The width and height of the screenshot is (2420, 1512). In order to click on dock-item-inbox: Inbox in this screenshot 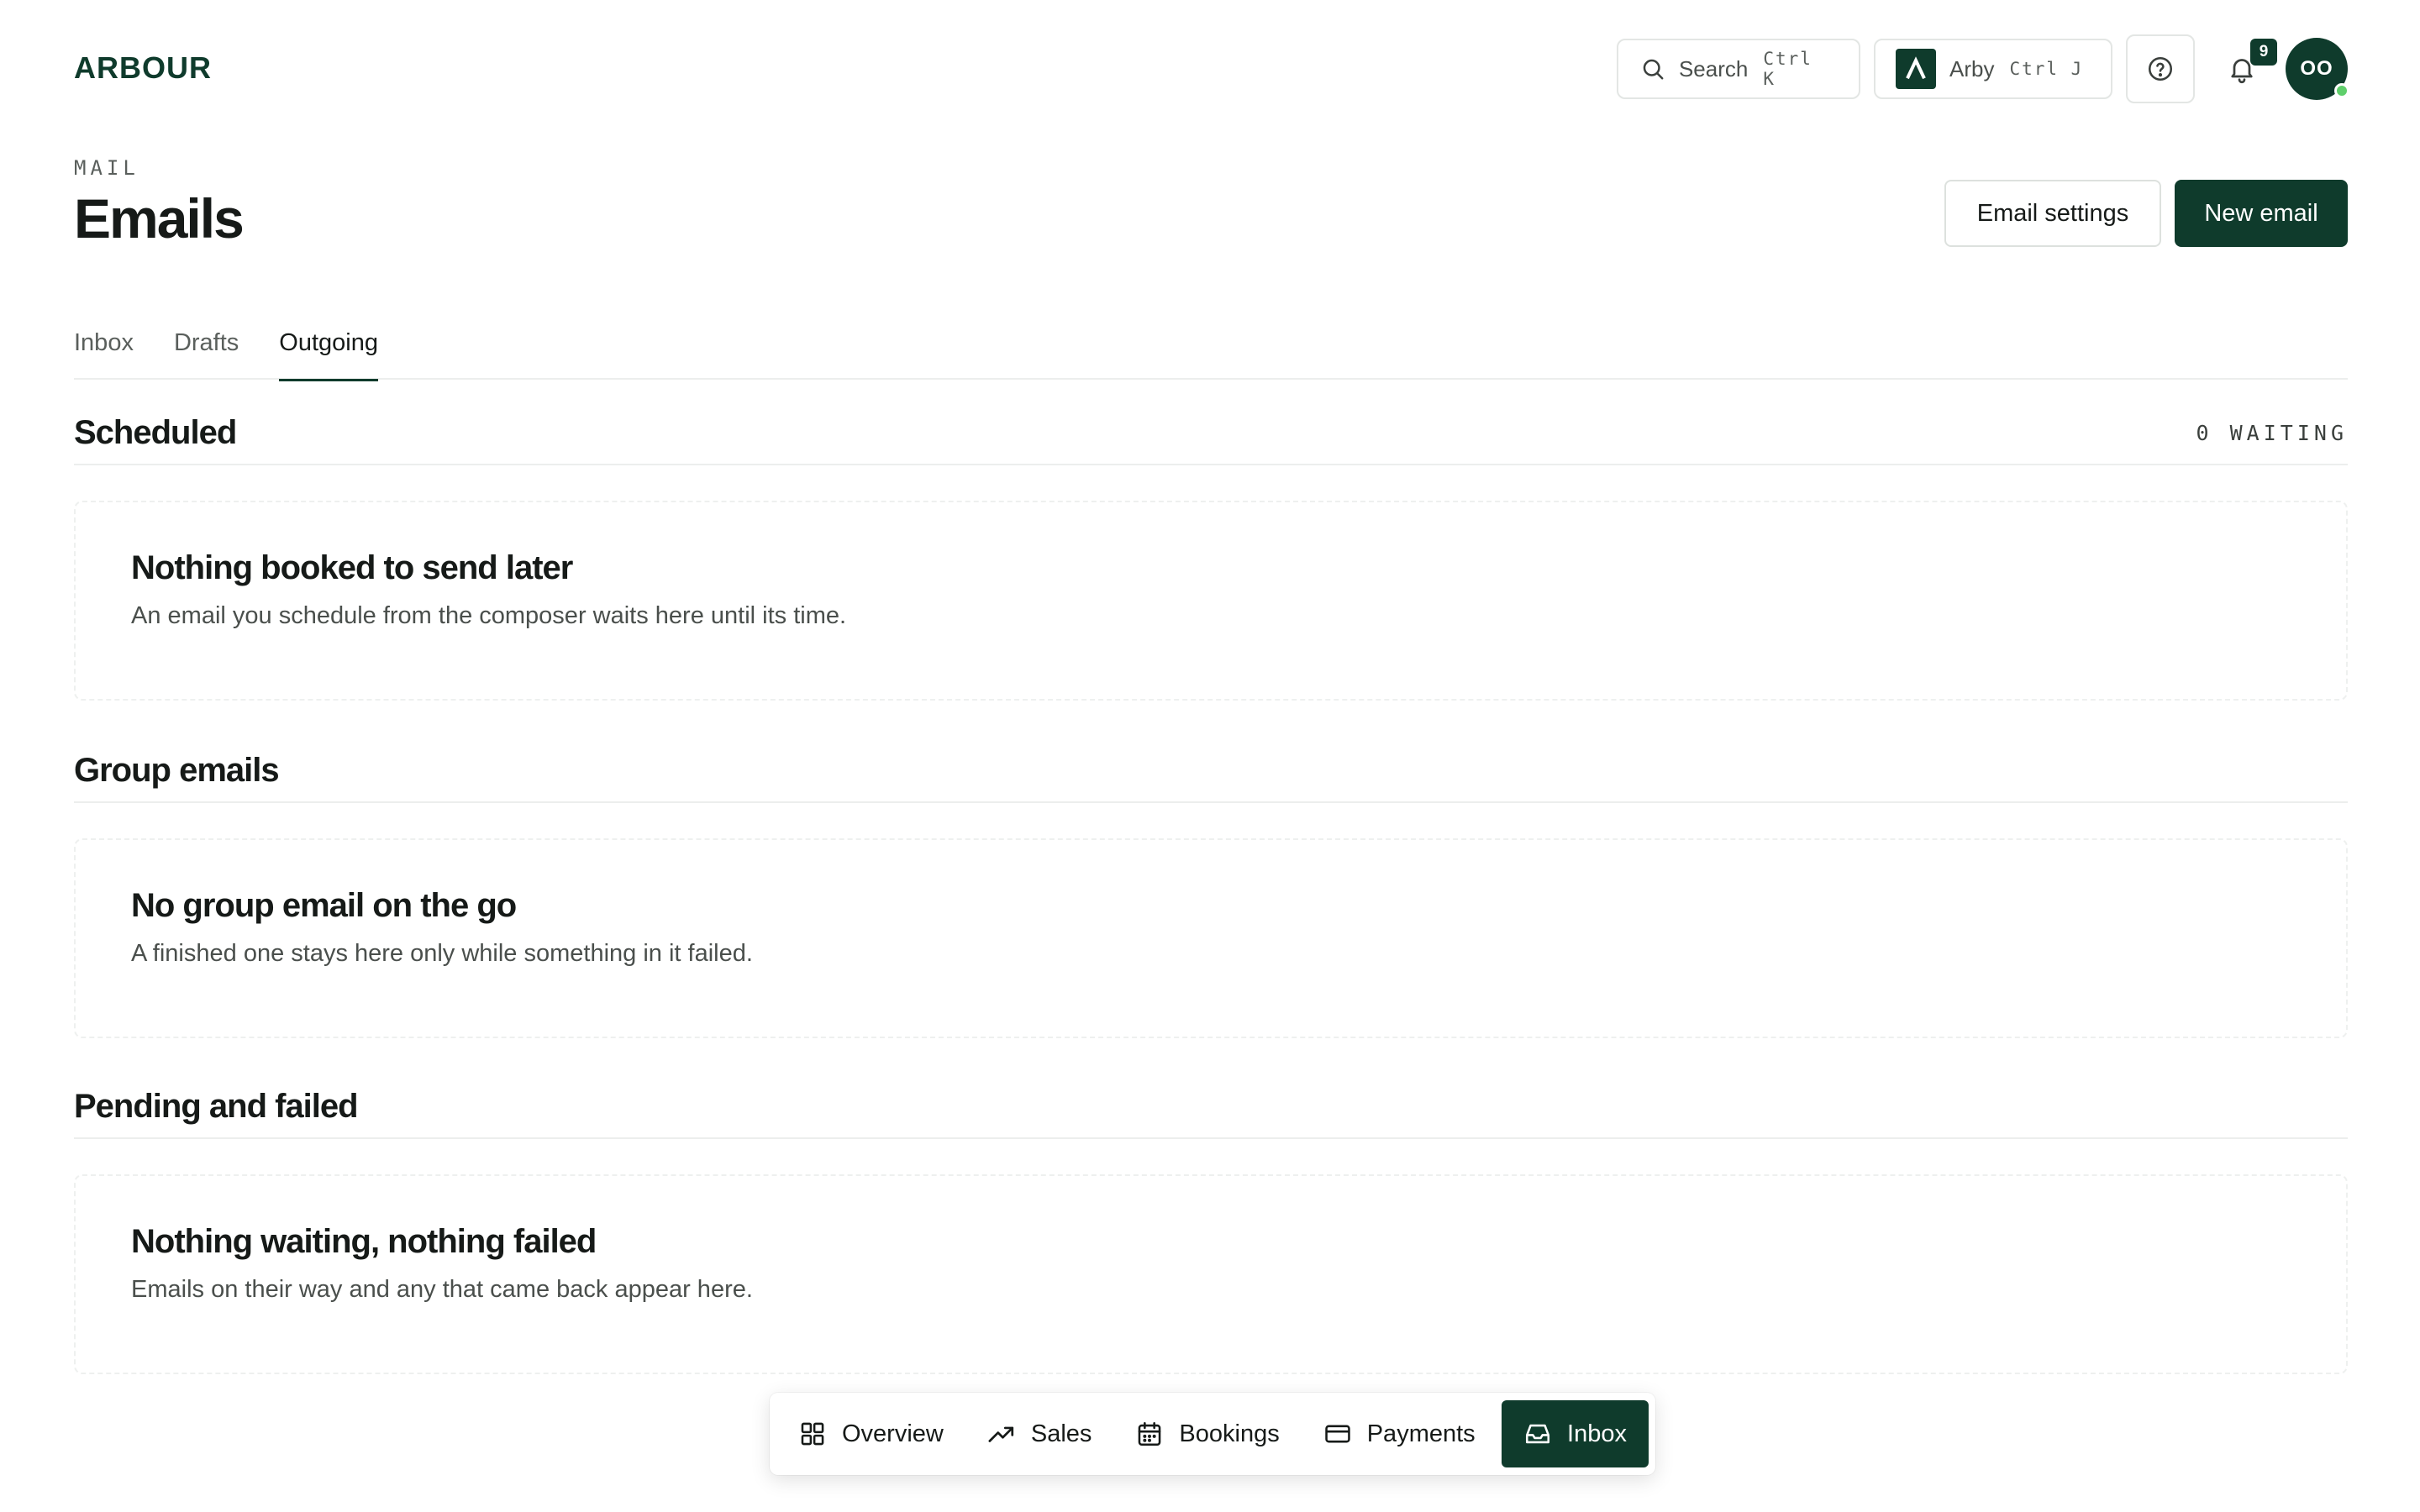, I will do `click(1575, 1433)`.